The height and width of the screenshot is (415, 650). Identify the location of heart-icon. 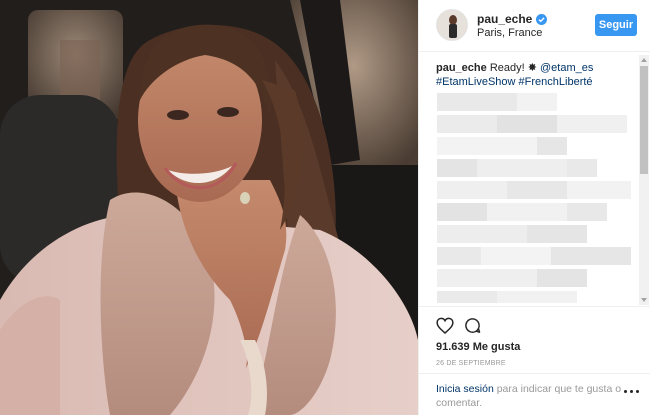
(445, 325).